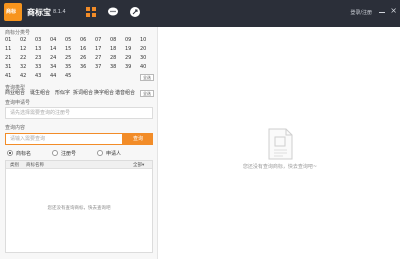 Image resolution: width=400 pixels, height=259 pixels. What do you see at coordinates (88, 40) in the screenshot?
I see `class-item: 06` at bounding box center [88, 40].